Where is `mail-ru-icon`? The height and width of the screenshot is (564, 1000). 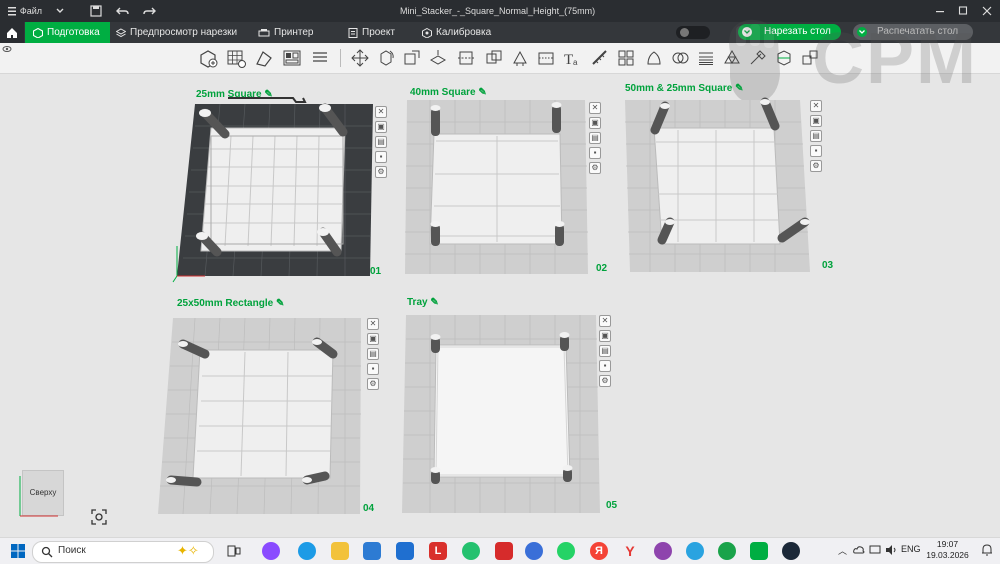
mail-ru-icon is located at coordinates (504, 551).